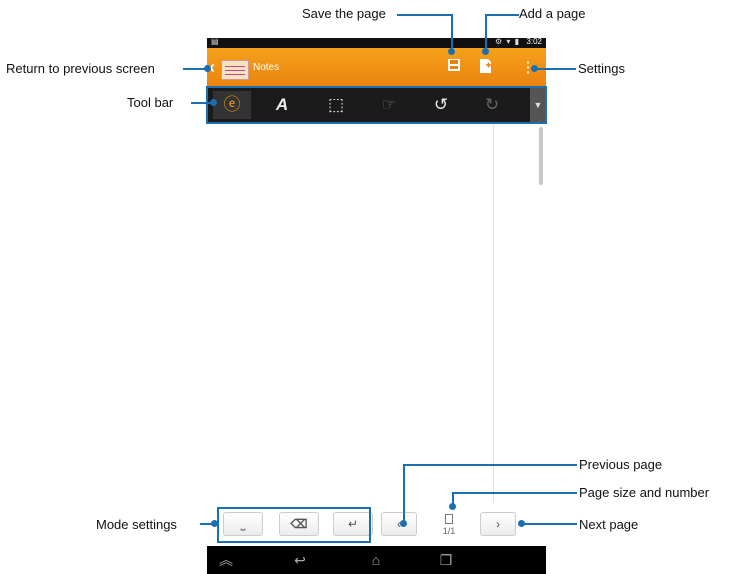 The height and width of the screenshot is (574, 737). What do you see at coordinates (644, 492) in the screenshot?
I see `callout-page-size: Page size and number` at bounding box center [644, 492].